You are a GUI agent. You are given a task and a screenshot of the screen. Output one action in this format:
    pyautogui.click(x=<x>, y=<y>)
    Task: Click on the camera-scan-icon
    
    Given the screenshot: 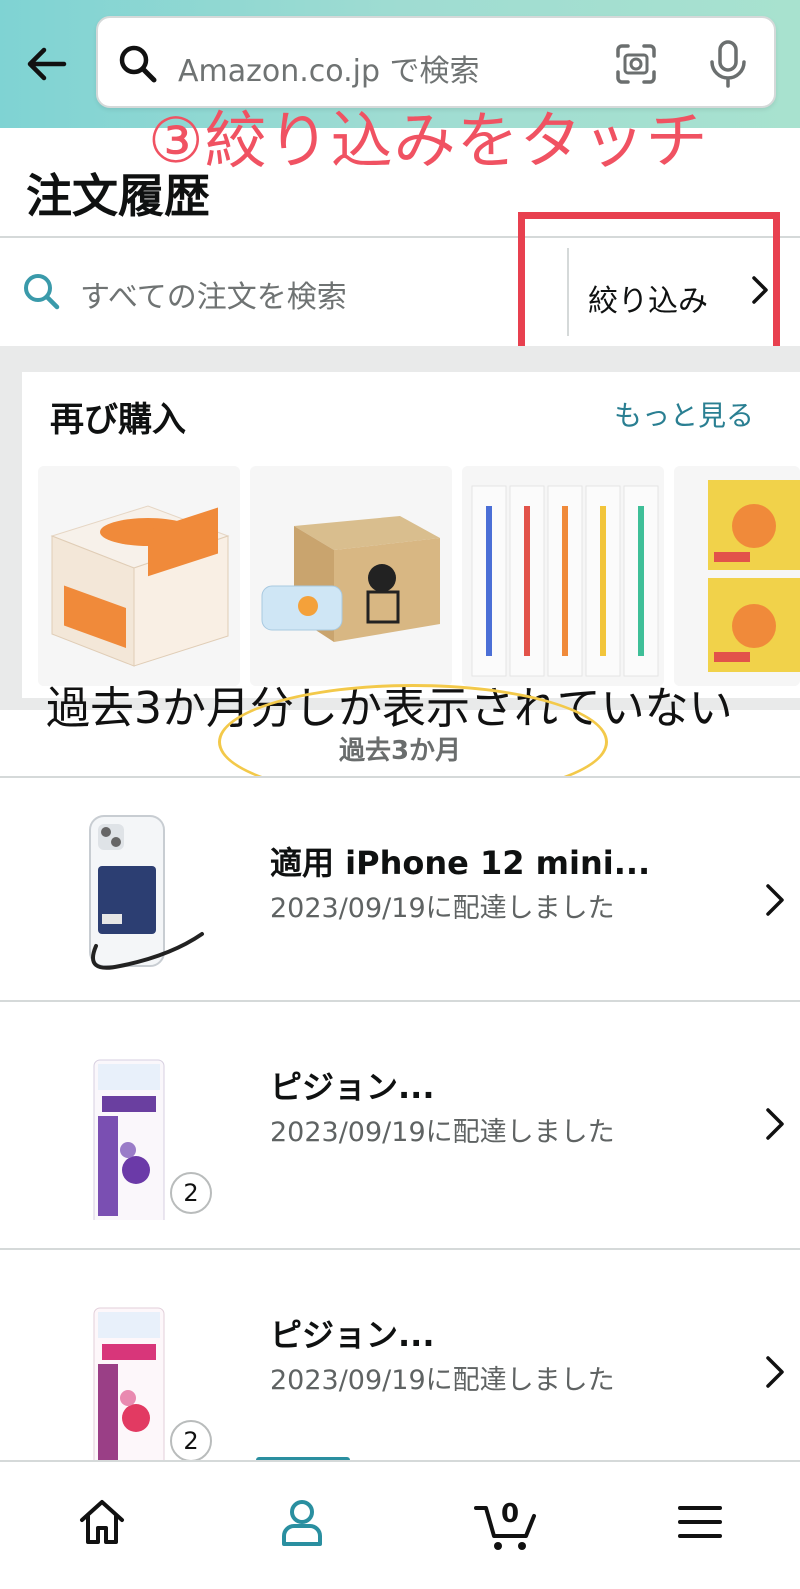 What is the action you would take?
    pyautogui.click(x=636, y=64)
    